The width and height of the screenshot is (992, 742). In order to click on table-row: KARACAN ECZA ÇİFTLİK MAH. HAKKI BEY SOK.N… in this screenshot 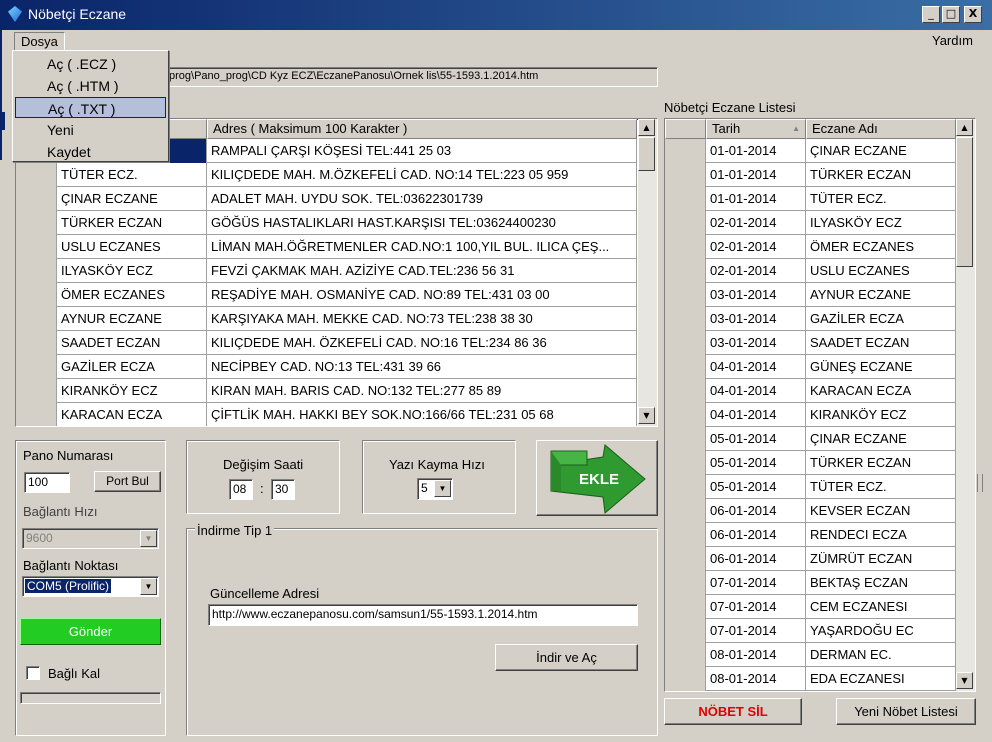, I will do `click(326, 414)`.